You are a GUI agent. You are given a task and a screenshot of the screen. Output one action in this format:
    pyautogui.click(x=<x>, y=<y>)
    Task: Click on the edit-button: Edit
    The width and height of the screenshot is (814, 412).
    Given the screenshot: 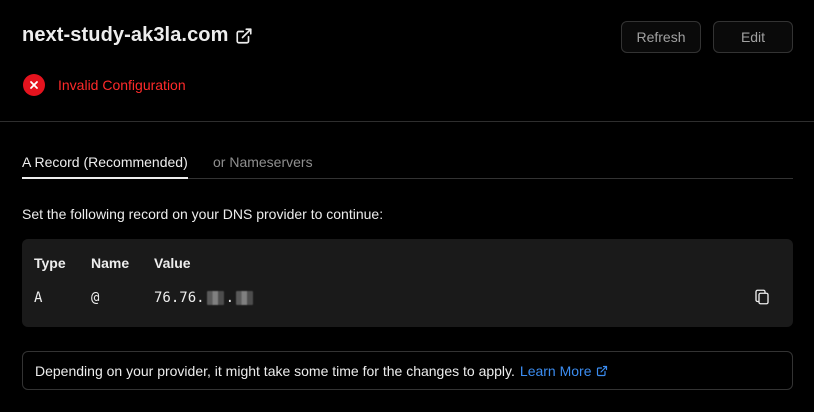 What is the action you would take?
    pyautogui.click(x=753, y=37)
    